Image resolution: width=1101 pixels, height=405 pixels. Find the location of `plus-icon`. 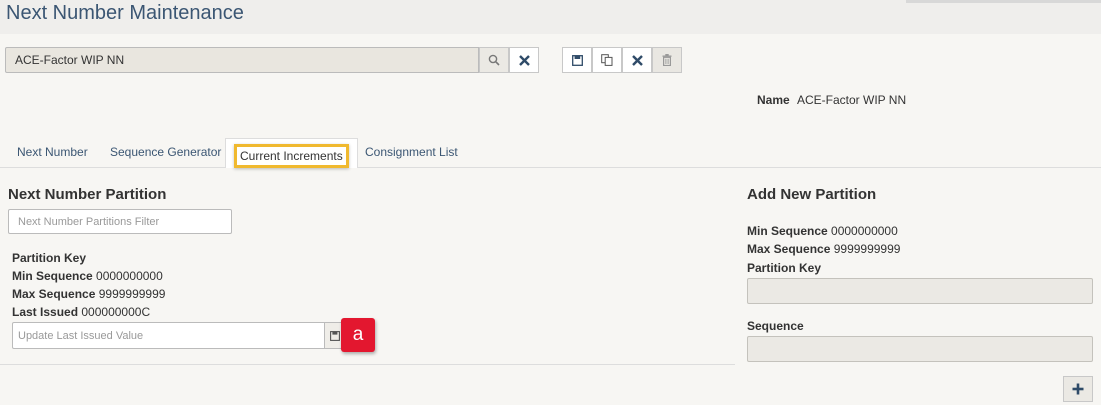

plus-icon is located at coordinates (1078, 389).